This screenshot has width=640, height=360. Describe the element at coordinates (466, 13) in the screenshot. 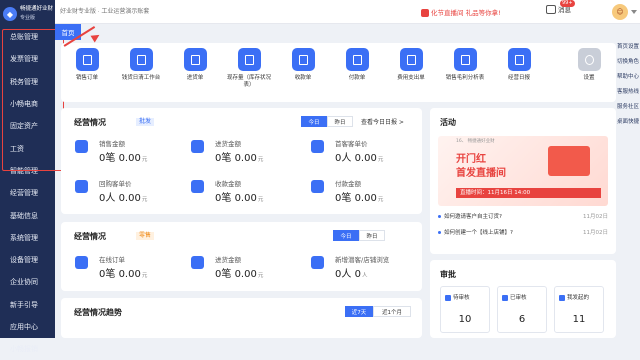

I see `promo-text: 化节直播间 礼品等你拿!` at that location.